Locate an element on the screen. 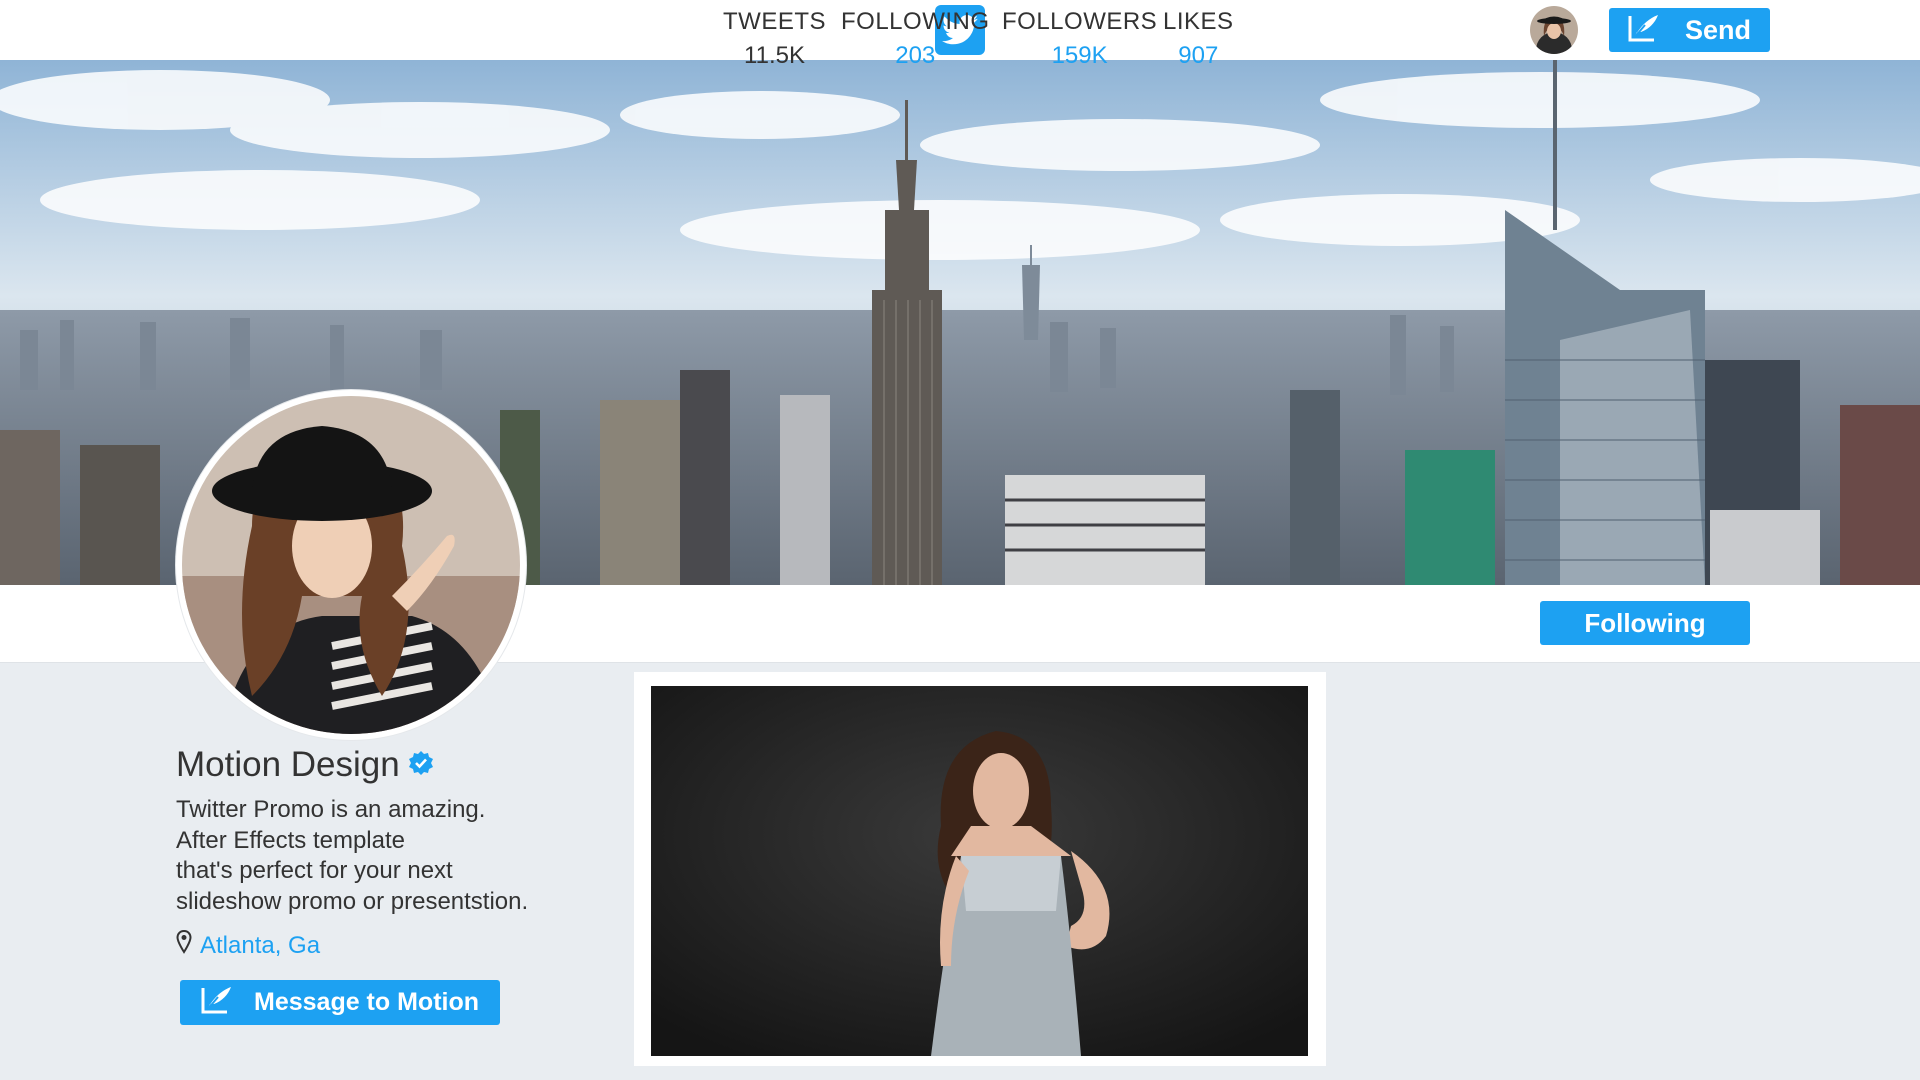 This screenshot has width=1920, height=1080. stat-likes: LIKES 907 is located at coordinates (1198, 39).